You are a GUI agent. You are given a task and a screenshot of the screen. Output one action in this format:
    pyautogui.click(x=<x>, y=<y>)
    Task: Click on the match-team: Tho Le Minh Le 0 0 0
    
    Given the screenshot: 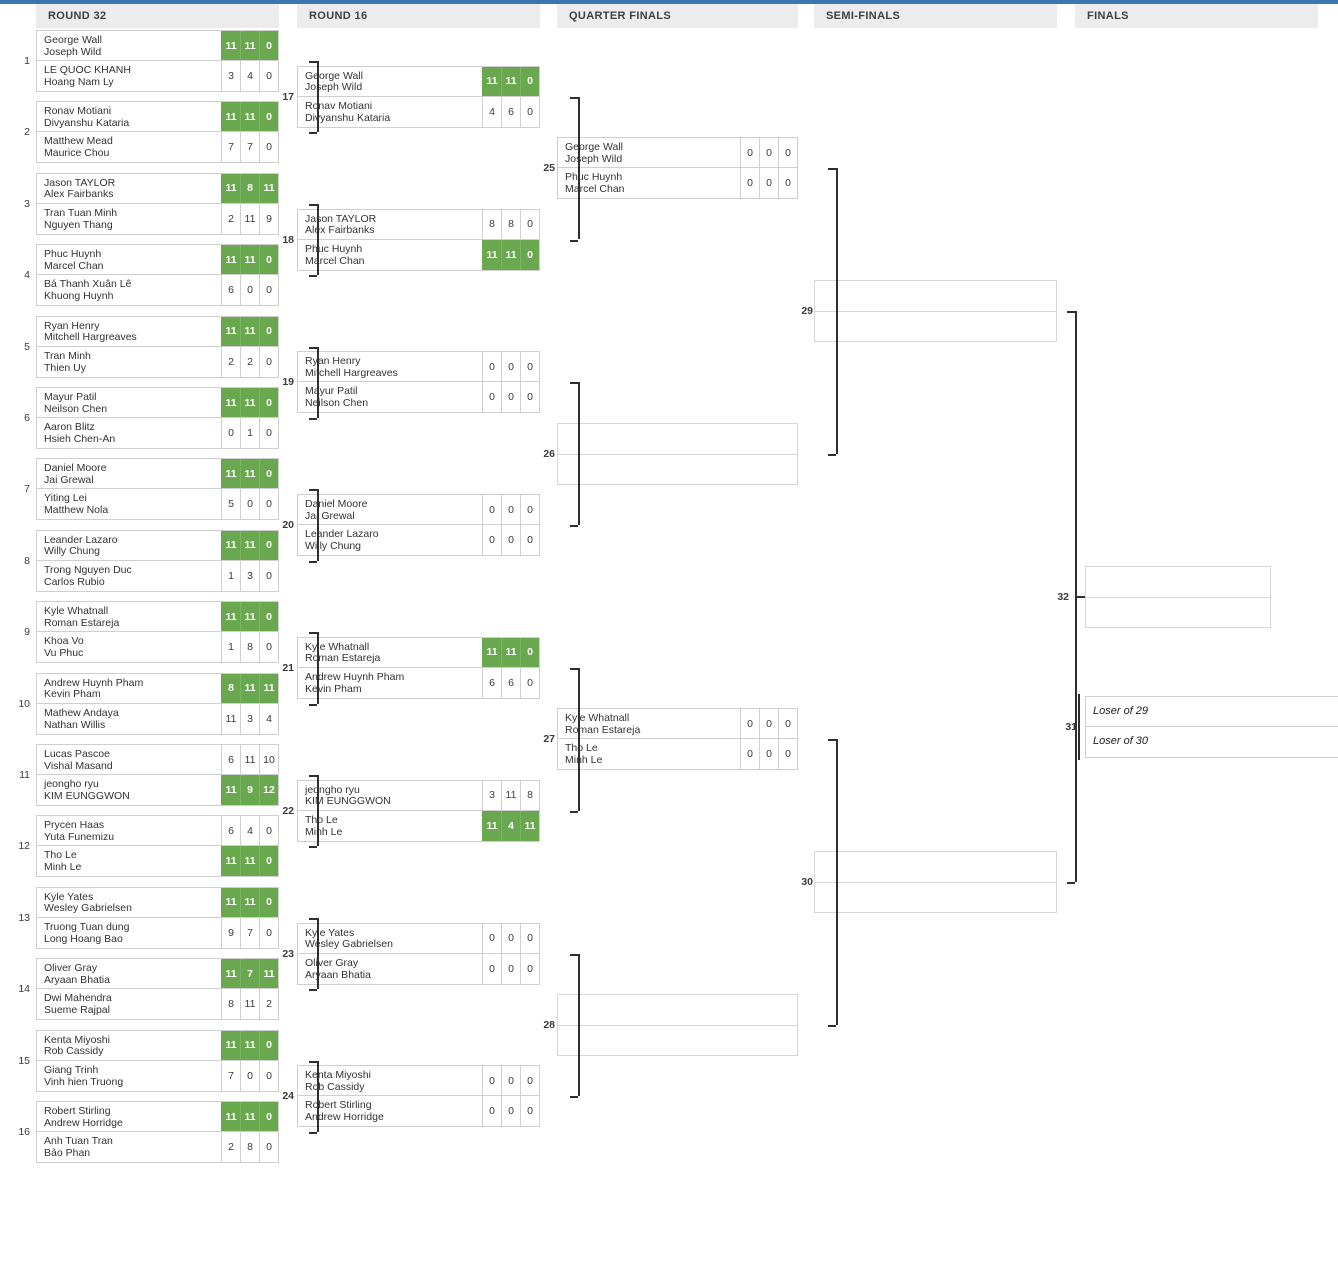 What is the action you would take?
    pyautogui.click(x=677, y=755)
    